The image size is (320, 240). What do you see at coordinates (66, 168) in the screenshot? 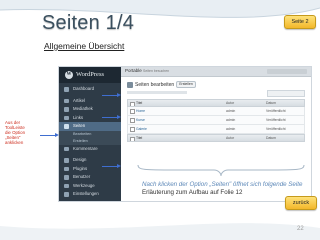
I see `plugin-icon` at bounding box center [66, 168].